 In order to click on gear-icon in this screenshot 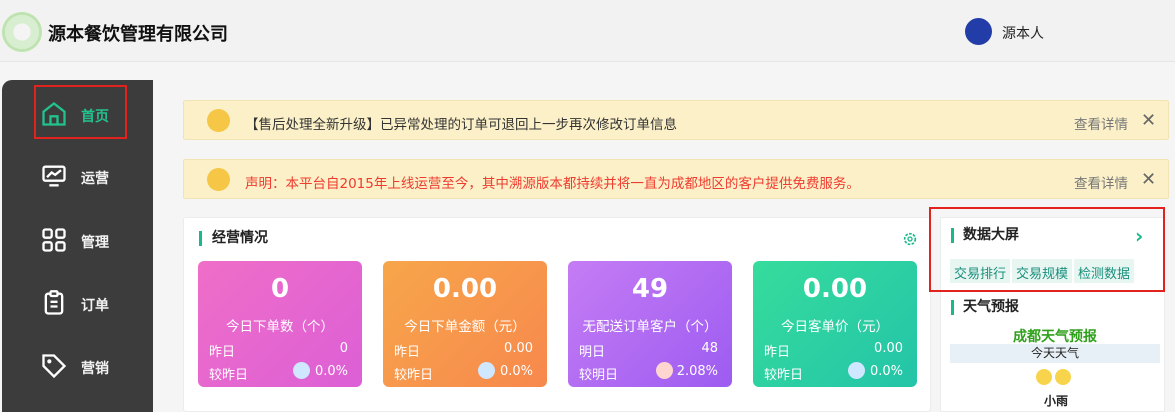, I will do `click(910, 239)`.